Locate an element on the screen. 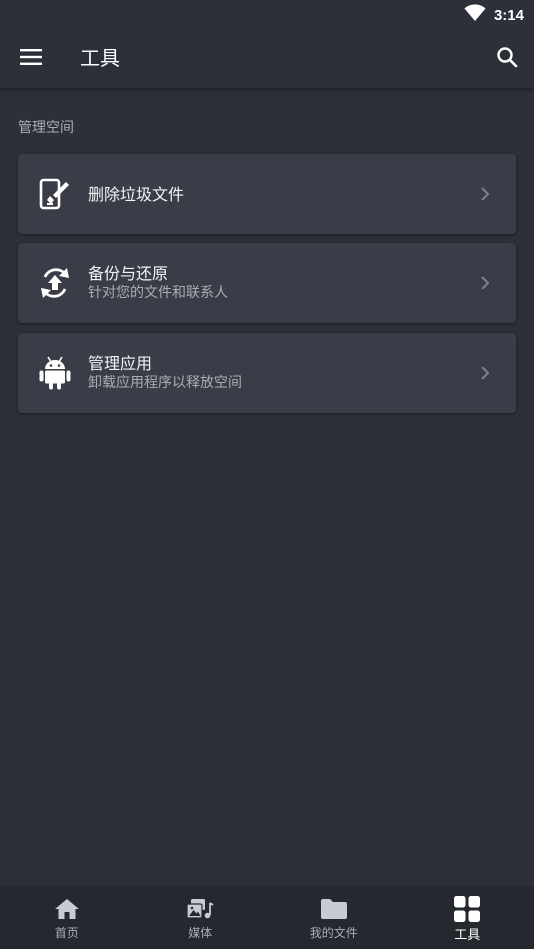 This screenshot has width=534, height=949. nav-item-media: 媒体 is located at coordinates (201, 917).